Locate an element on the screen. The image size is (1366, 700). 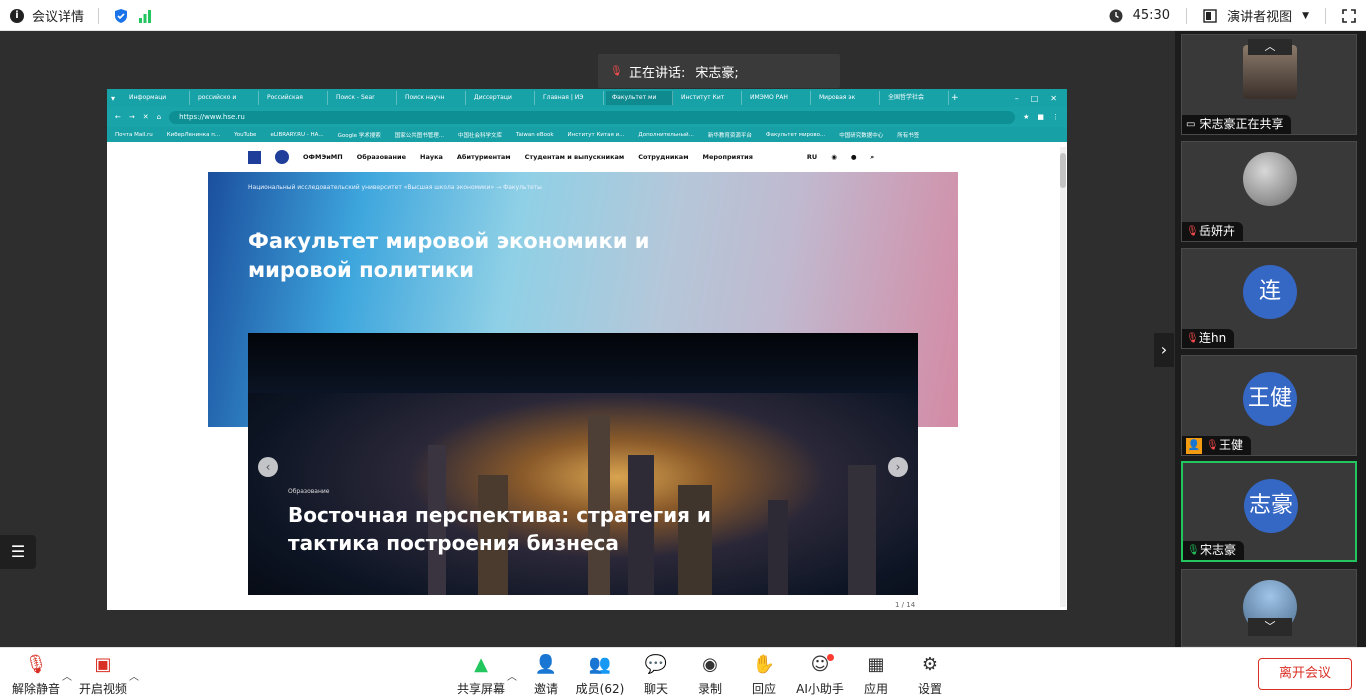
browser-tab: Поиск - Sear is located at coordinates (363, 98).